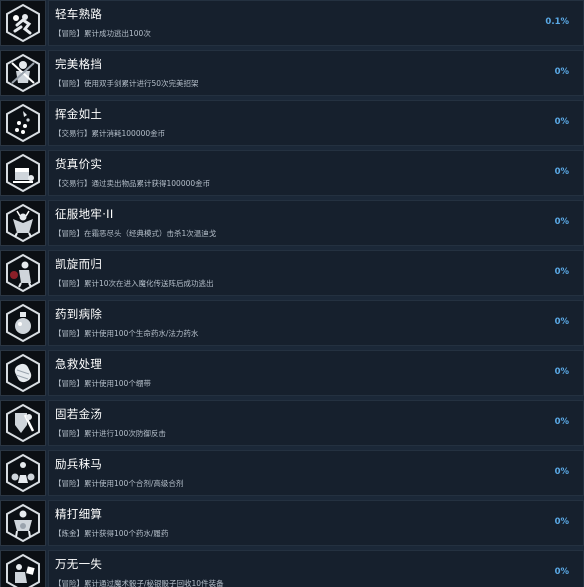 This screenshot has width=584, height=587. I want to click on flask-icon, so click(23, 473).